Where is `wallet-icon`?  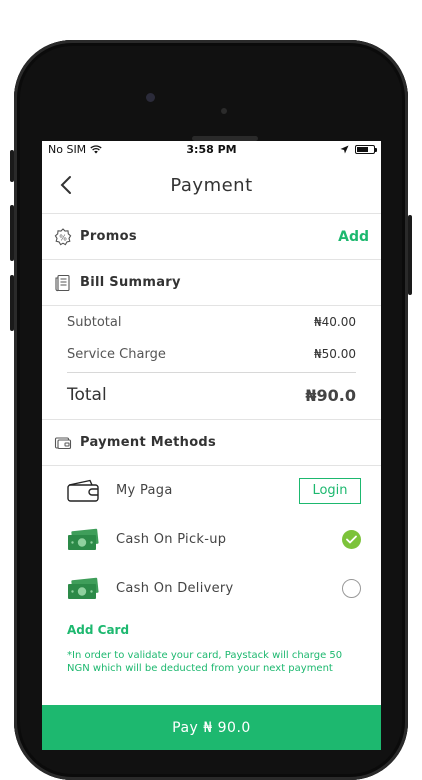
wallet-icon is located at coordinates (83, 490).